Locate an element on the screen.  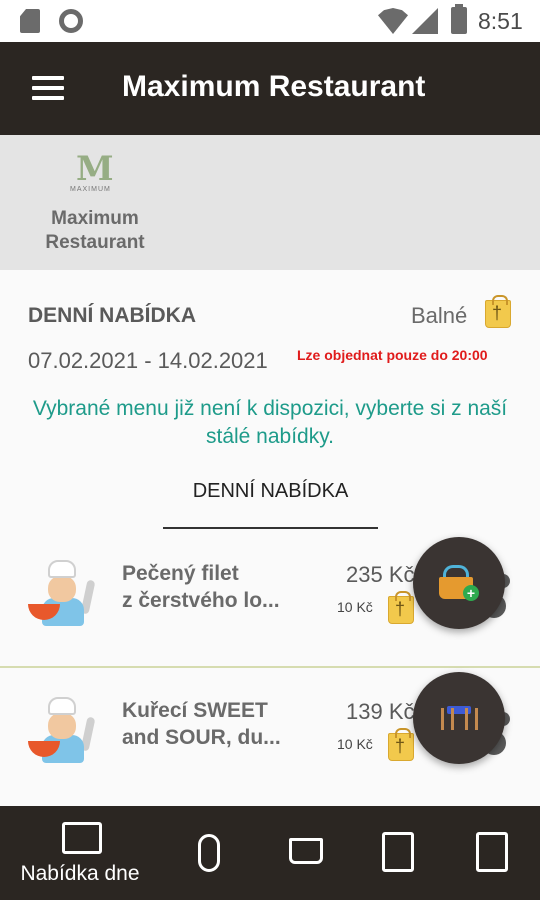
nav-cart is located at coordinates (305, 853).